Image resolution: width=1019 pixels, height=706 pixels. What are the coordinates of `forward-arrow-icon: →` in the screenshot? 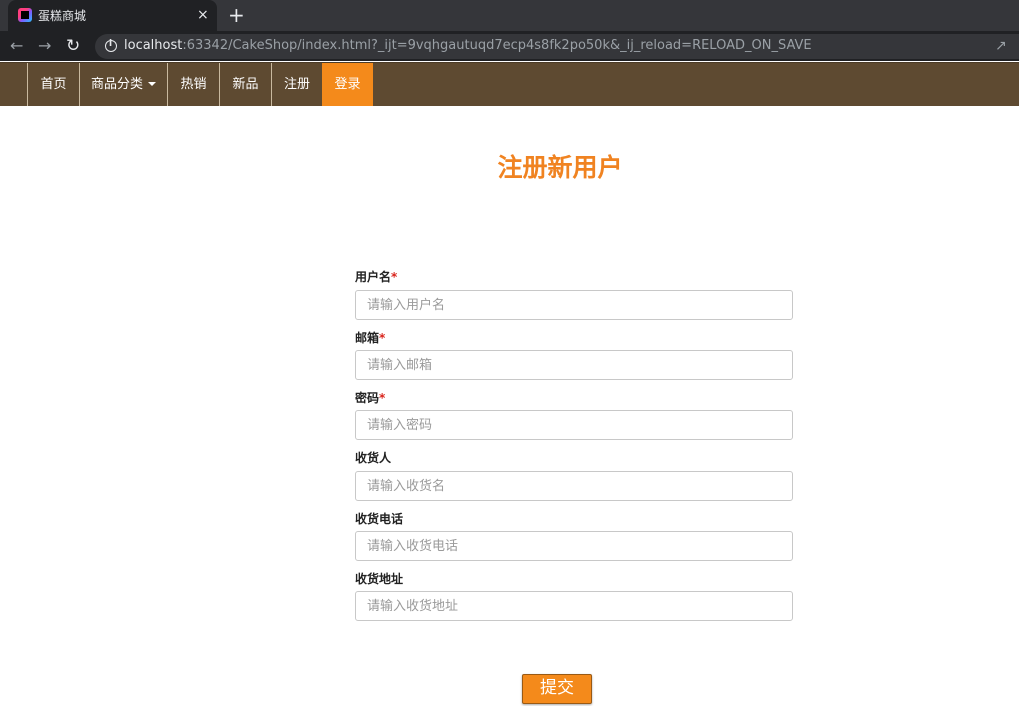 It's located at (44, 46).